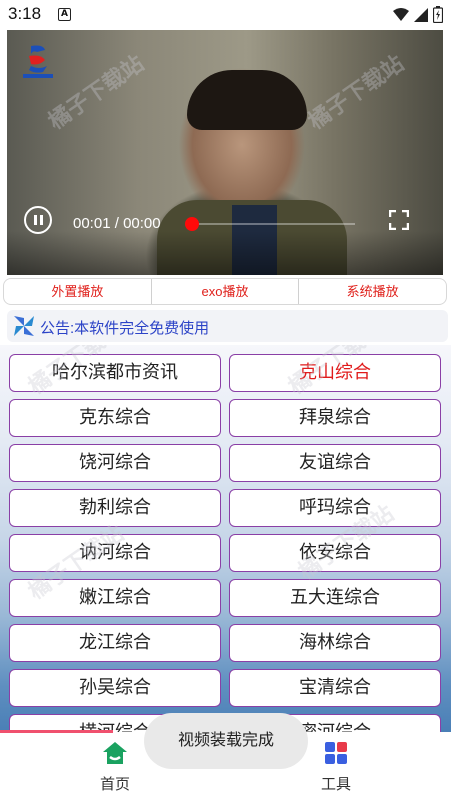 This screenshot has height=801, width=451. What do you see at coordinates (335, 598) in the screenshot?
I see `channel-button: 五大连综合` at bounding box center [335, 598].